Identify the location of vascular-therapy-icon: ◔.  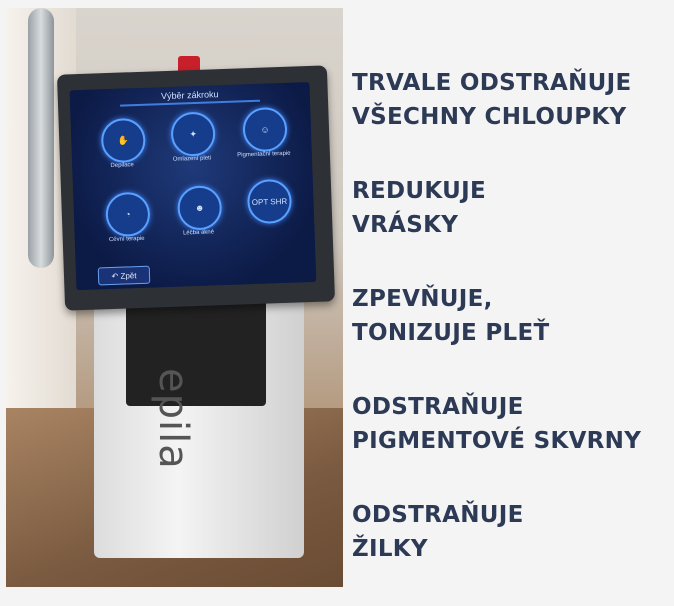
(128, 214).